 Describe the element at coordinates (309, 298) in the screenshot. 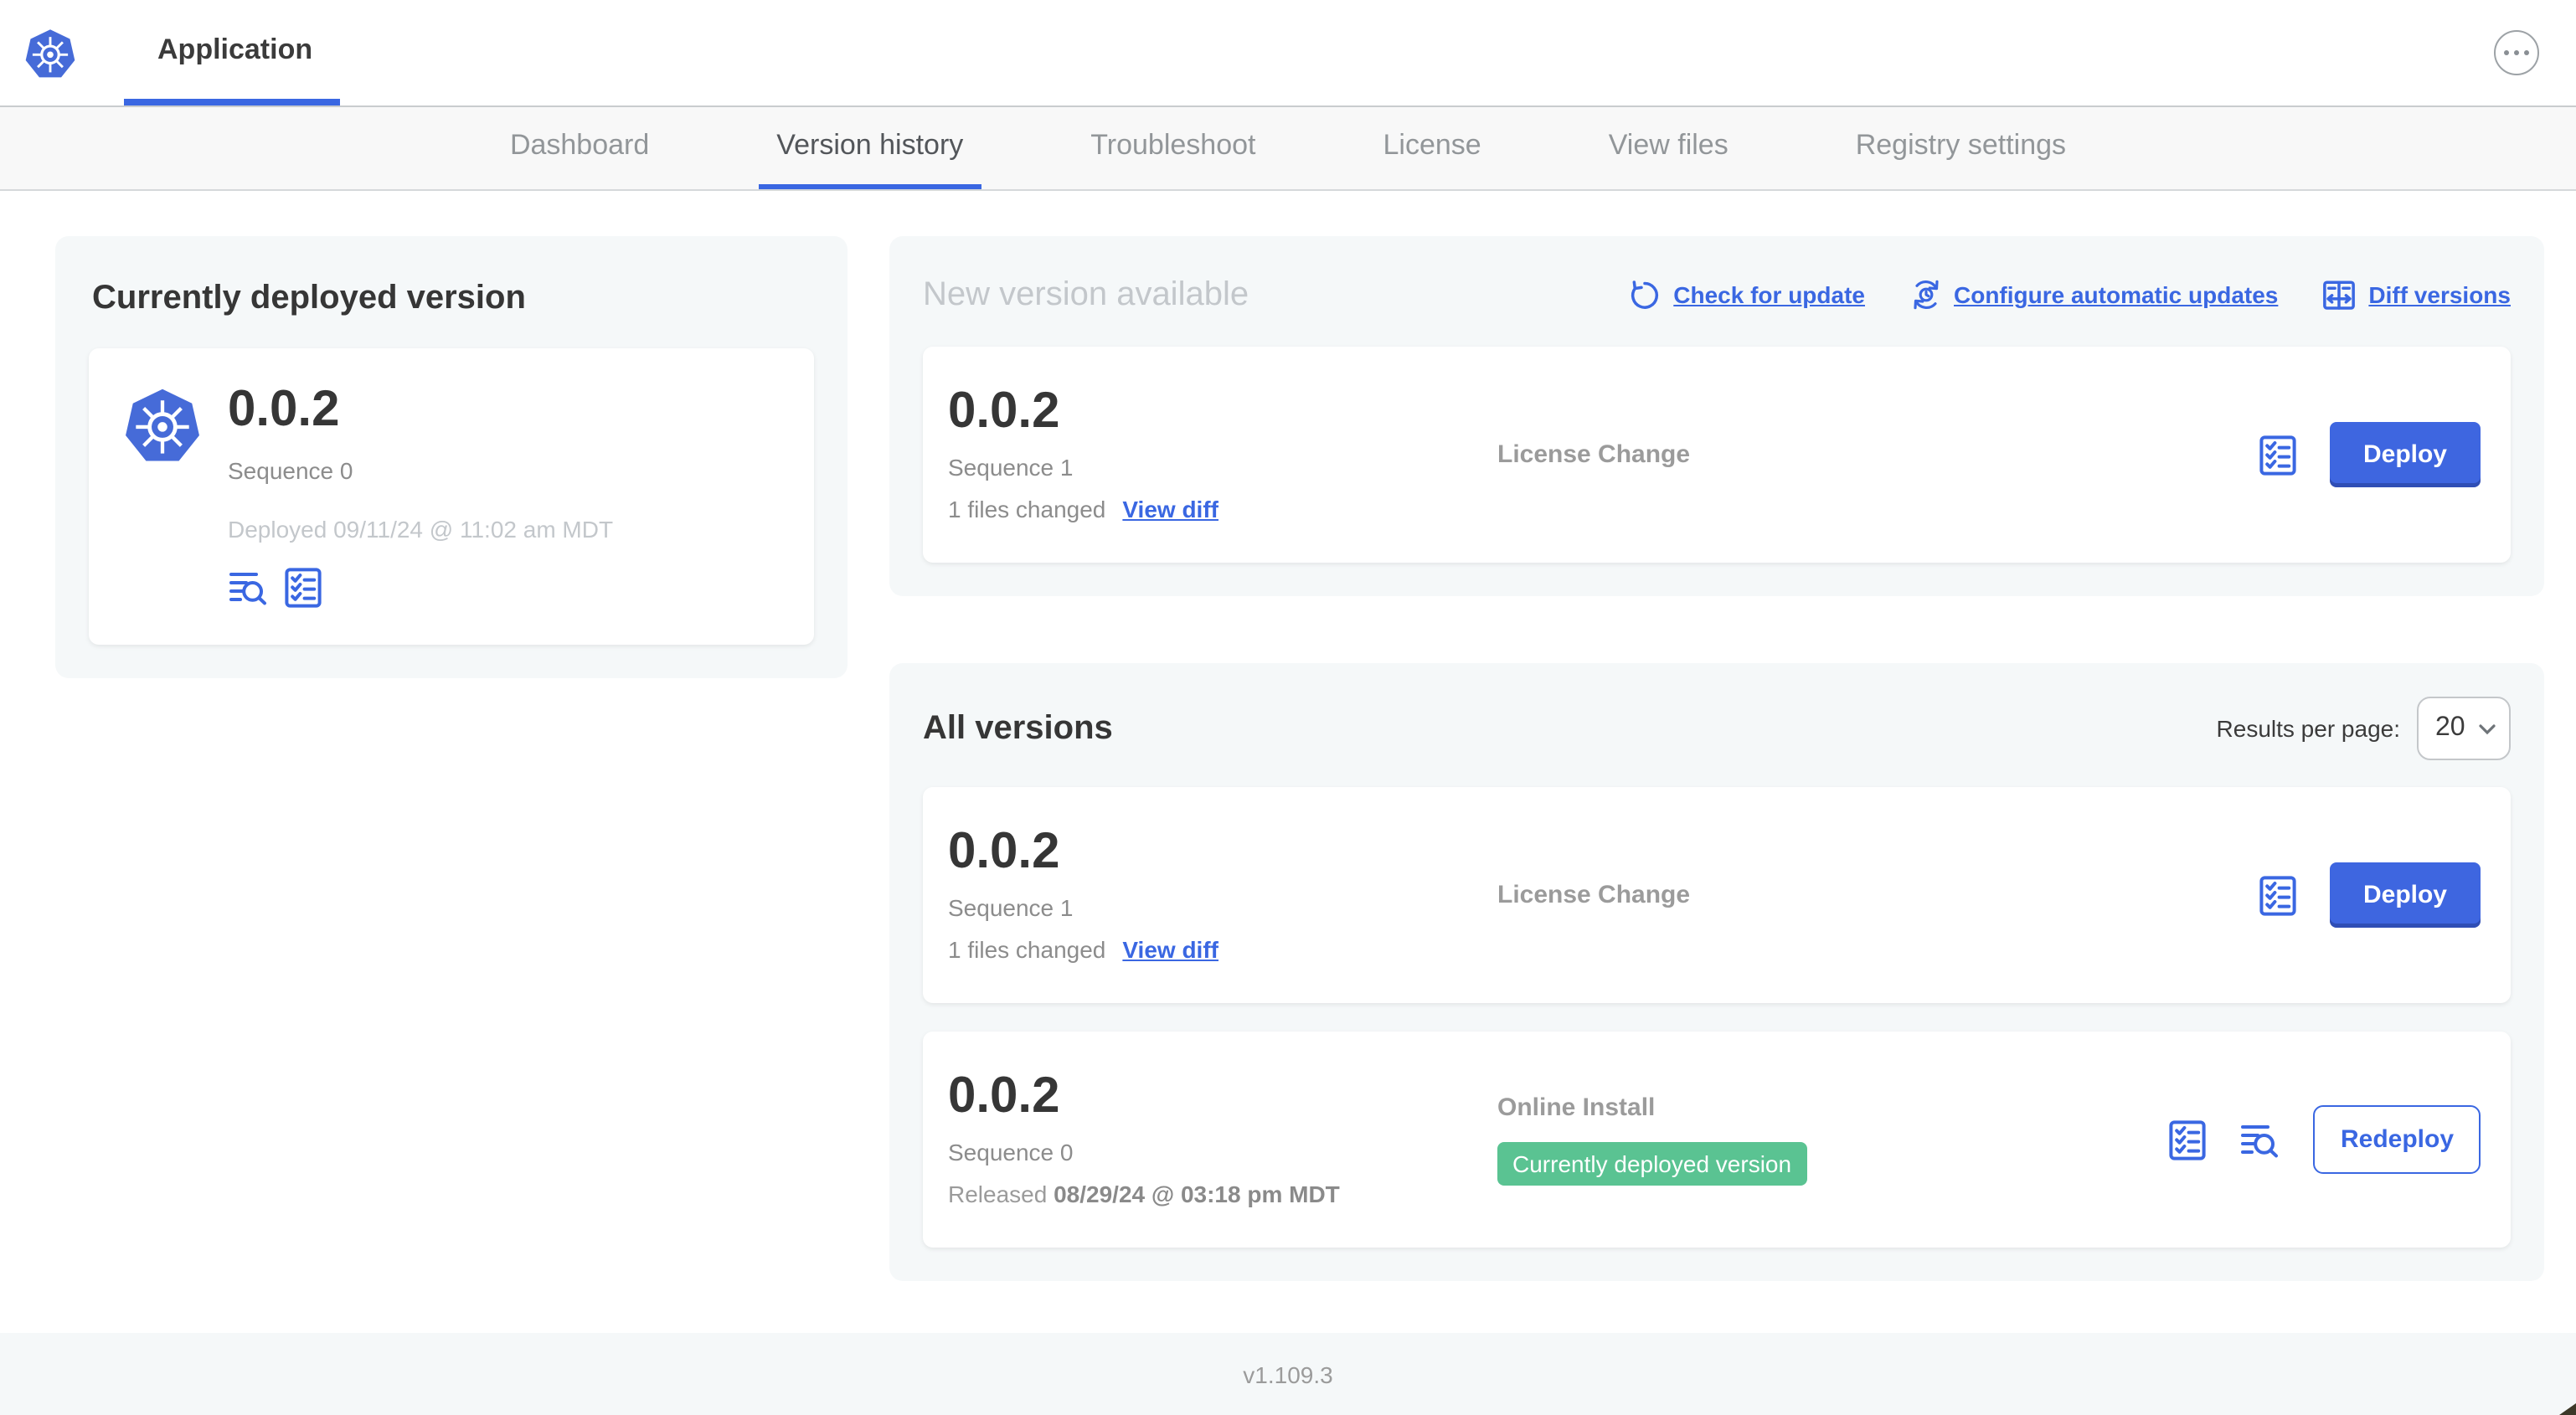

I see `currently-deployed-title: Currently deployed version` at that location.